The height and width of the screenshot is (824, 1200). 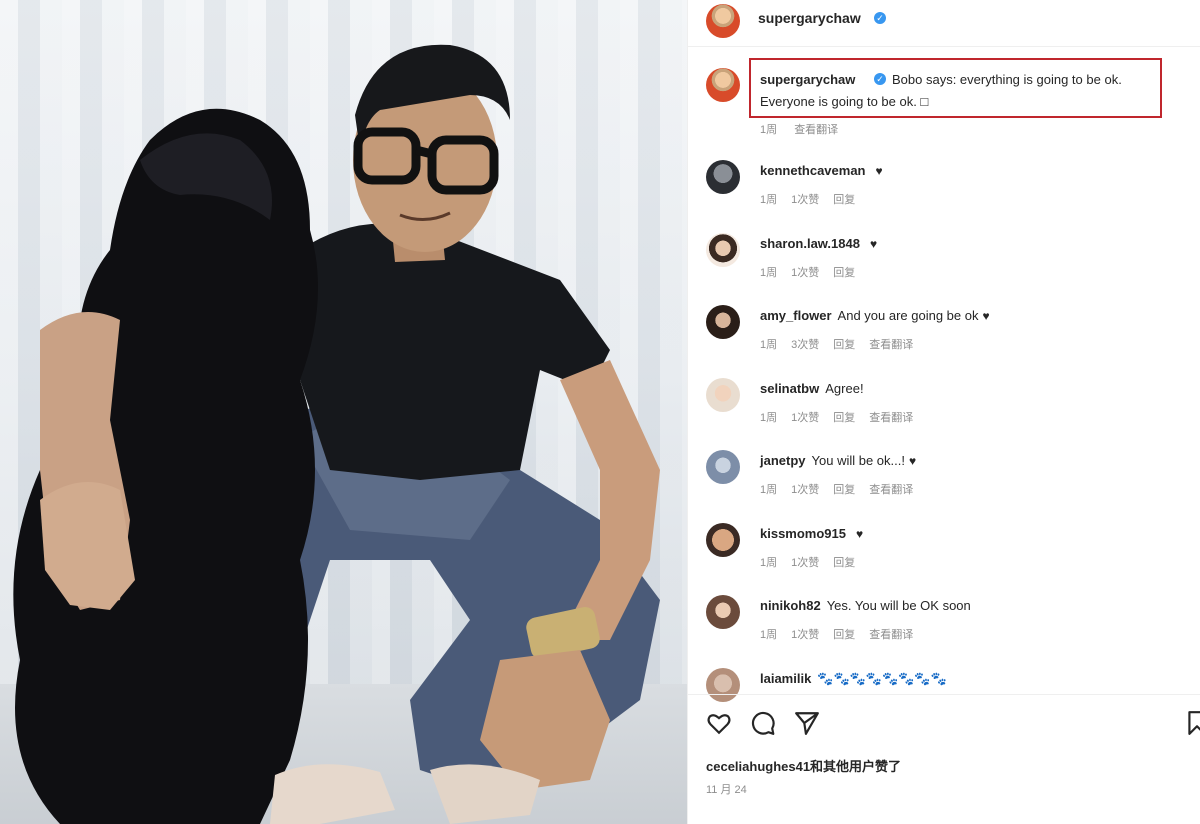 What do you see at coordinates (723, 85) in the screenshot?
I see `caption-author-avatar` at bounding box center [723, 85].